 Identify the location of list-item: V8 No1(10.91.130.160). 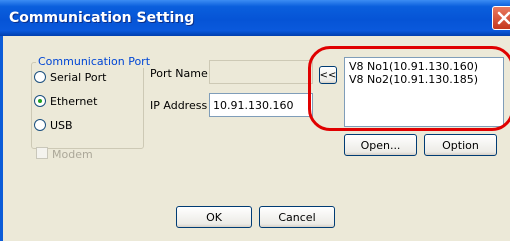
(424, 66).